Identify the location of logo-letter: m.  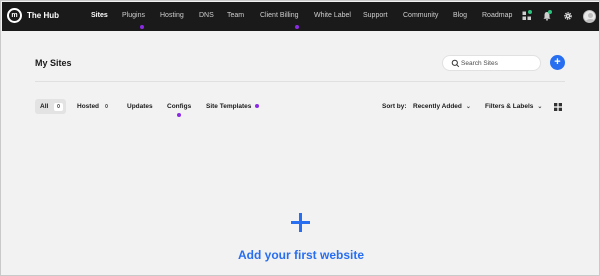
(14, 15).